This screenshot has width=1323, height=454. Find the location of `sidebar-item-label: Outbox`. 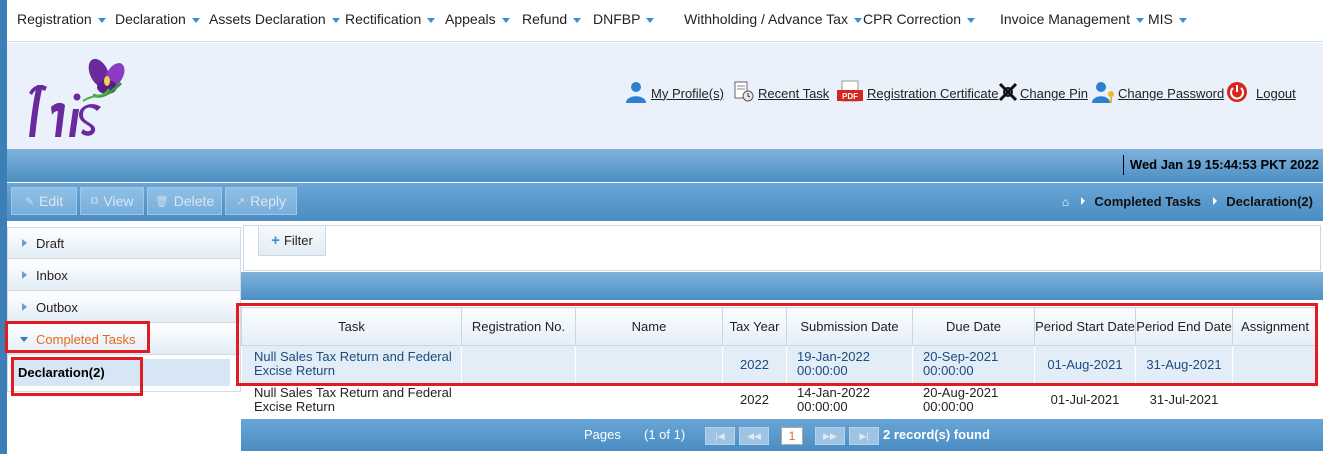

sidebar-item-label: Outbox is located at coordinates (57, 307).